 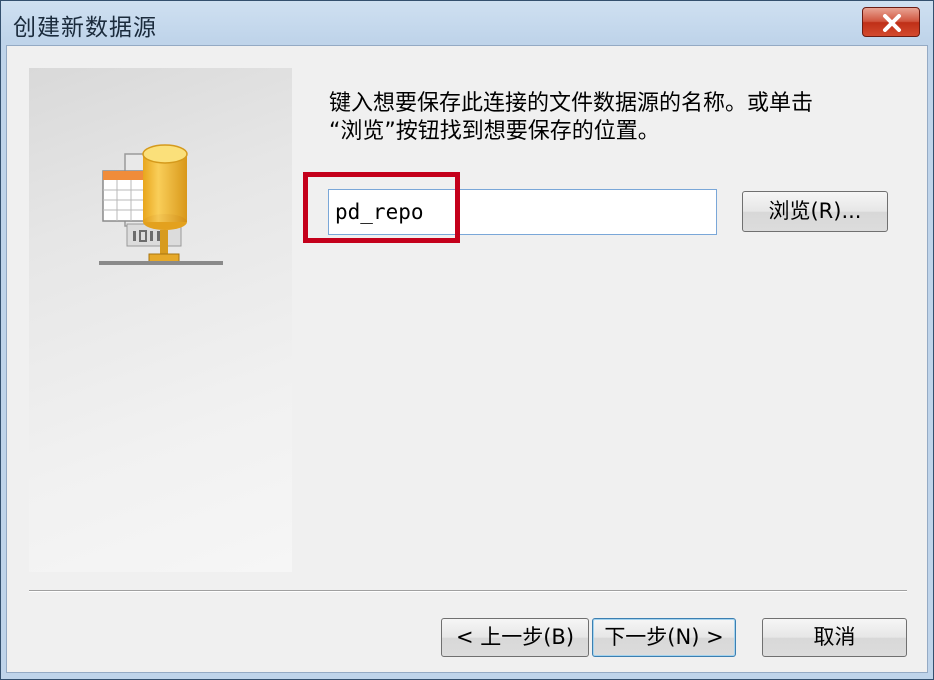 I want to click on close-button, so click(x=891, y=22).